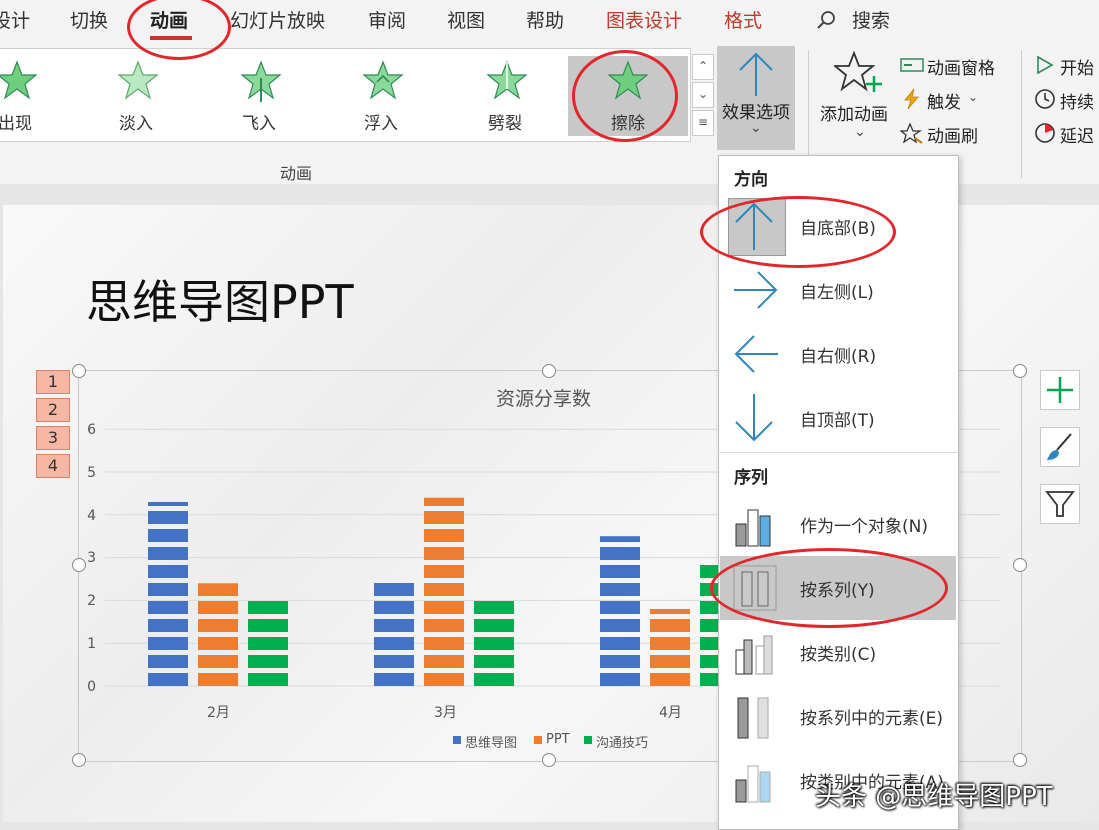  What do you see at coordinates (837, 293) in the screenshot?
I see `direction-label: 自左侧(L)` at bounding box center [837, 293].